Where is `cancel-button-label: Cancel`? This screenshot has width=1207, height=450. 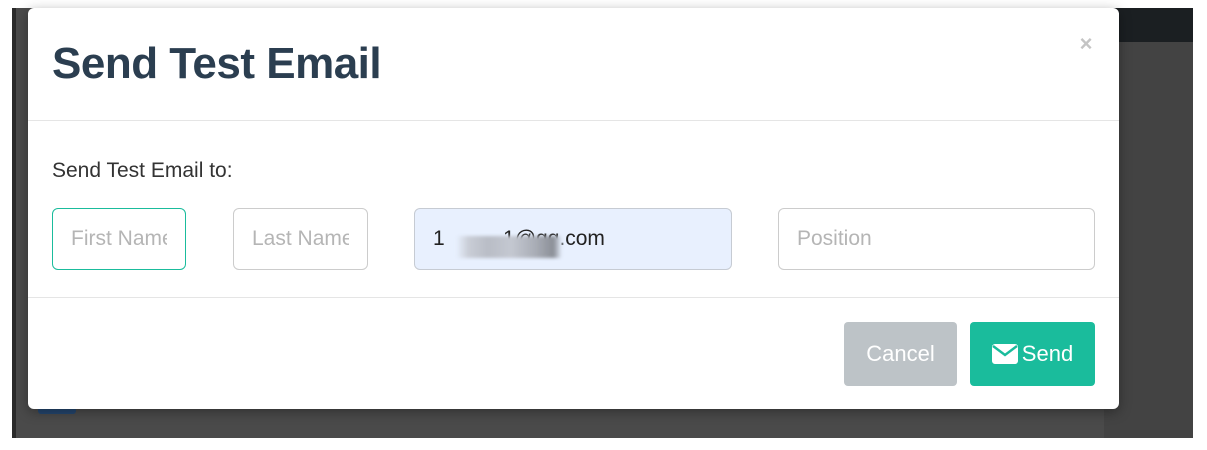
cancel-button-label: Cancel is located at coordinates (900, 353).